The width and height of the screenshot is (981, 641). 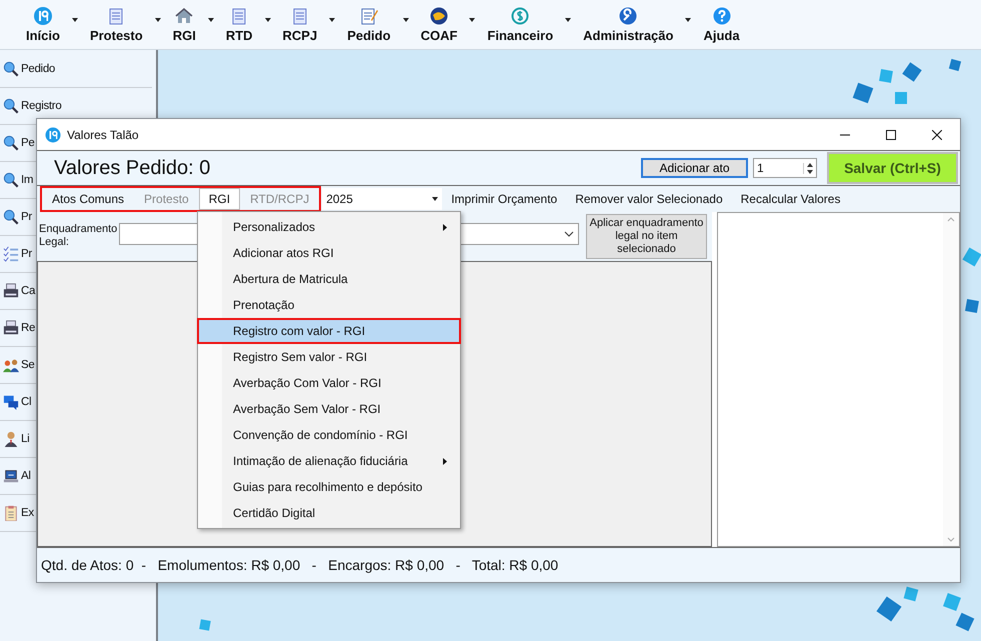 What do you see at coordinates (646, 236) in the screenshot?
I see `apply-button: Aplicar enquadramento legal no item selecionado` at bounding box center [646, 236].